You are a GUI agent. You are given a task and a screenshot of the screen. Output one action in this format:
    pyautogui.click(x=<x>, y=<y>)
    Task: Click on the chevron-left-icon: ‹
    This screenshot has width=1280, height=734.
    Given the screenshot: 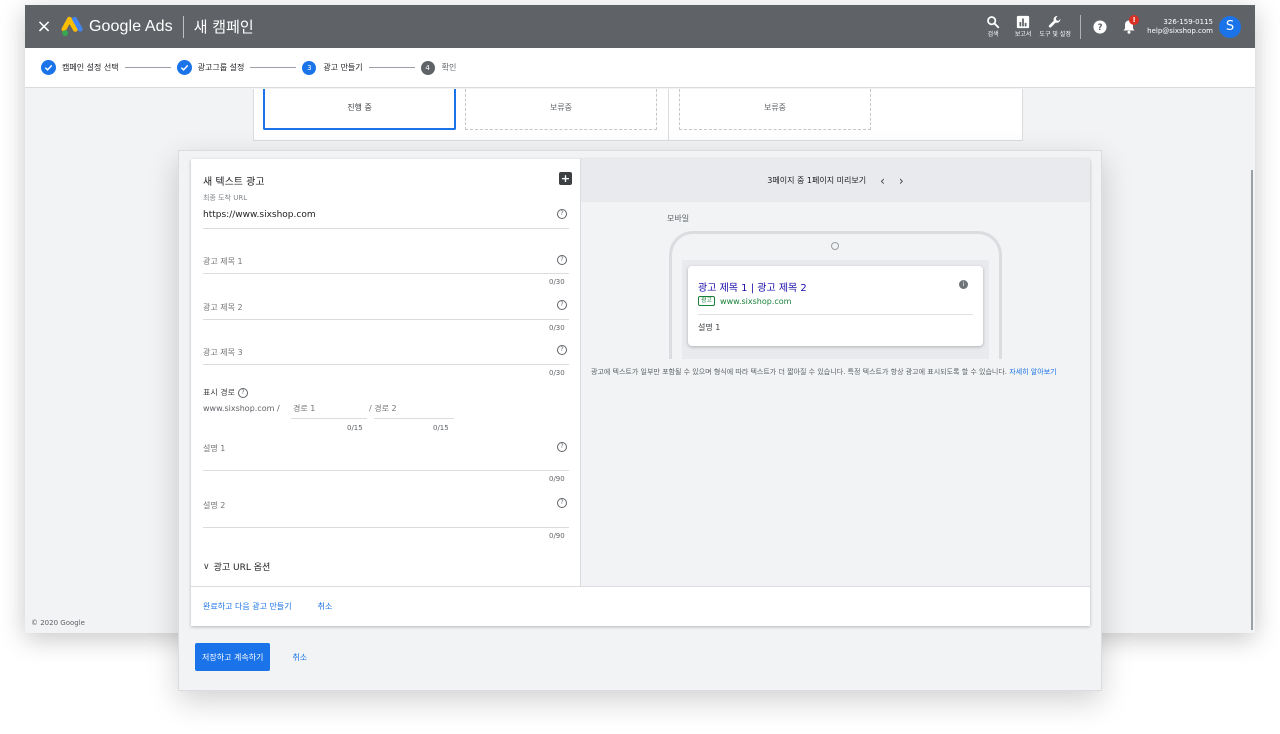 What is the action you would take?
    pyautogui.click(x=882, y=181)
    